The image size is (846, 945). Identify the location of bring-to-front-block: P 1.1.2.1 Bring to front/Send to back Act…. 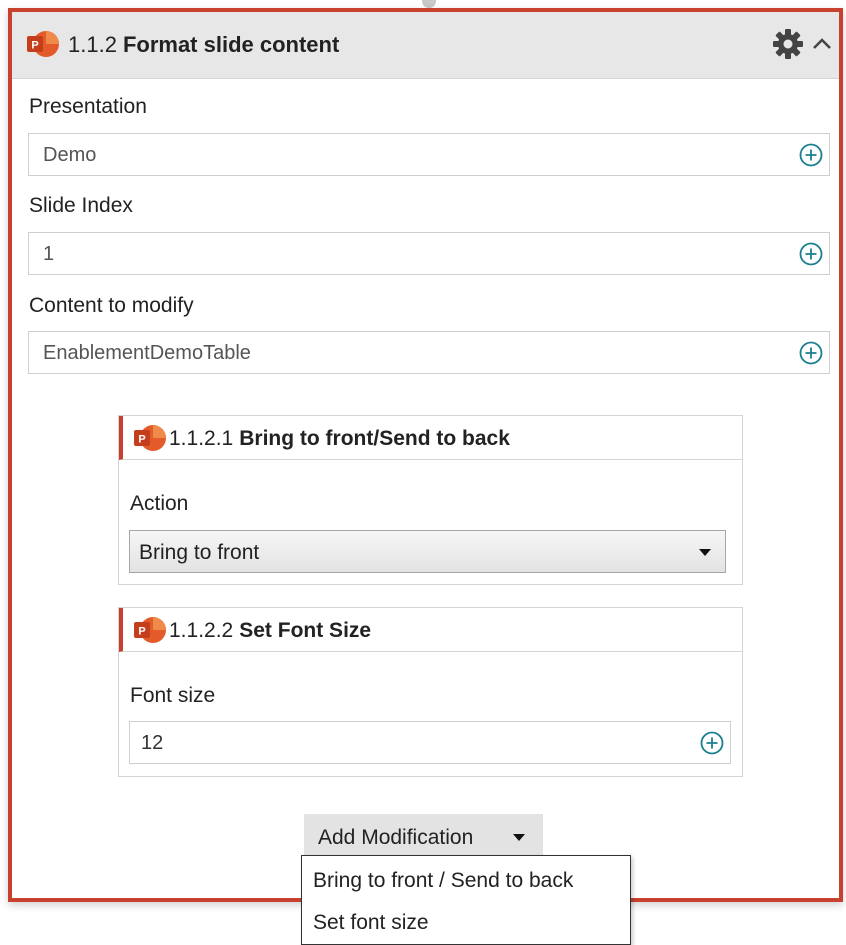
(430, 500).